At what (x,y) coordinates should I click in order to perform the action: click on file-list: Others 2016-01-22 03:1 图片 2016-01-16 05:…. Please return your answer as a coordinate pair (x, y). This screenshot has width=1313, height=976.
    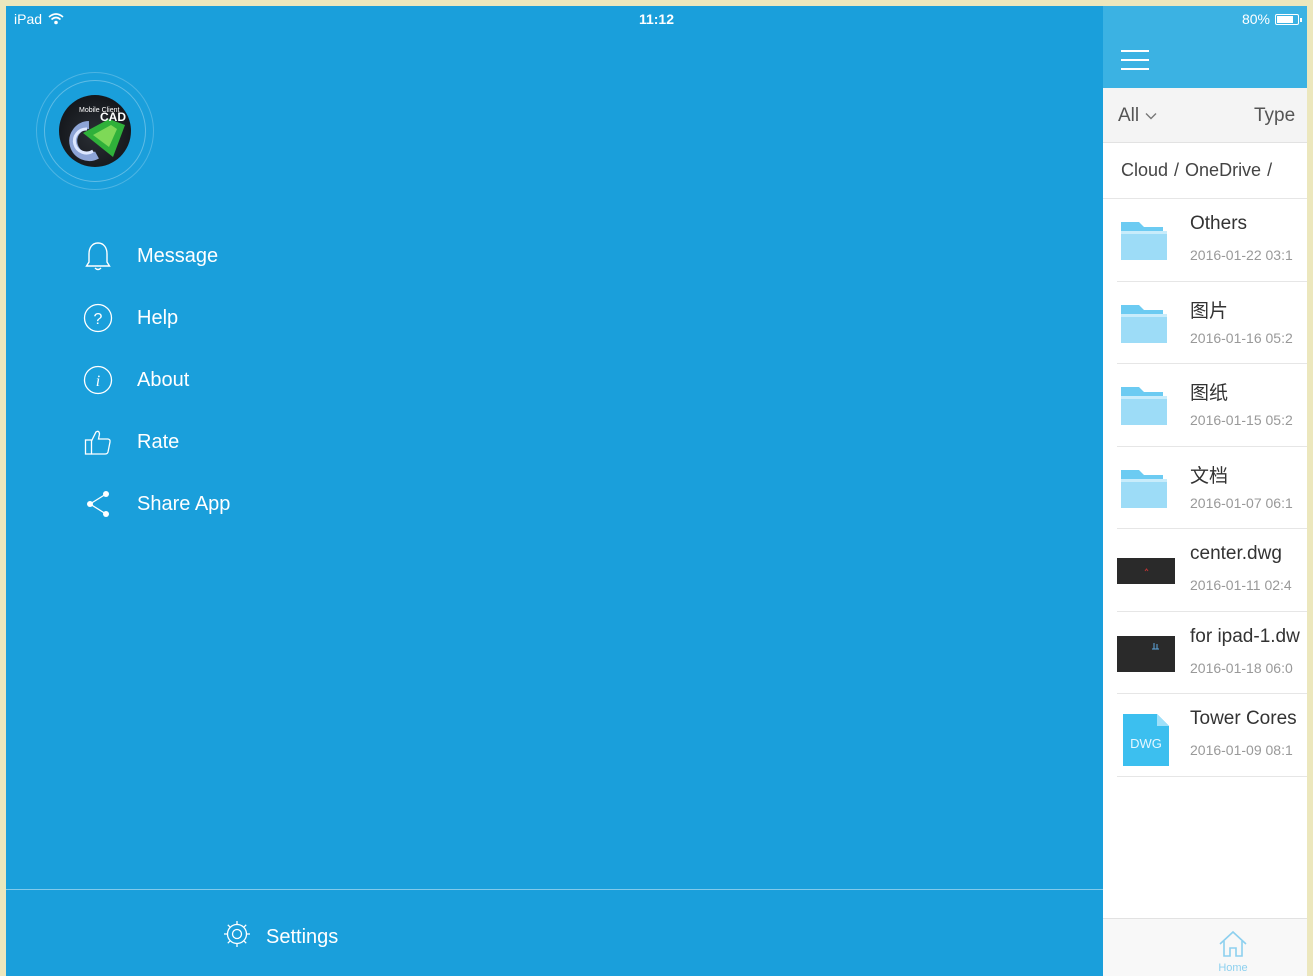
    Looking at the image, I should click on (1205, 488).